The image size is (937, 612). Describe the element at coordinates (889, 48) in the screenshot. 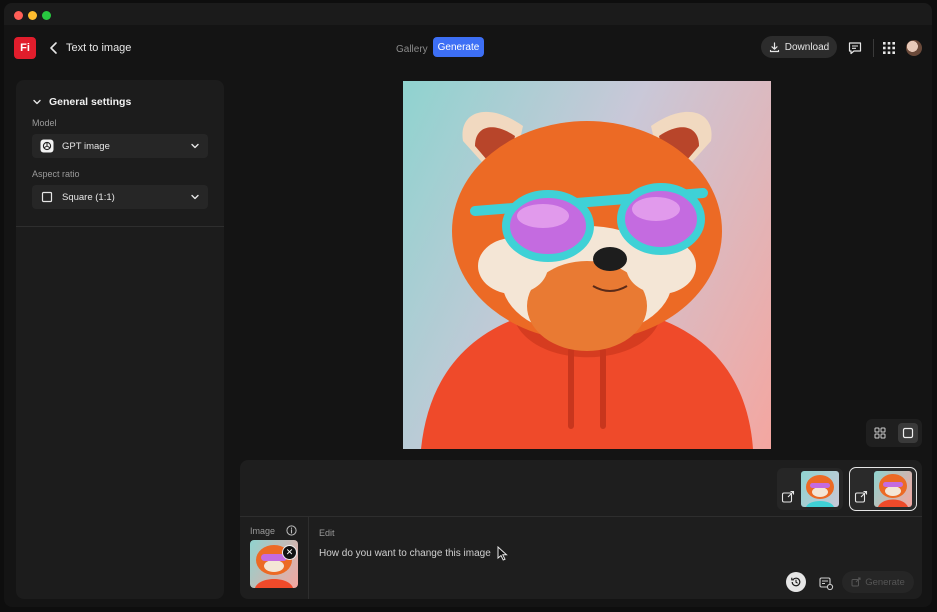

I see `apps-grid-icon` at that location.